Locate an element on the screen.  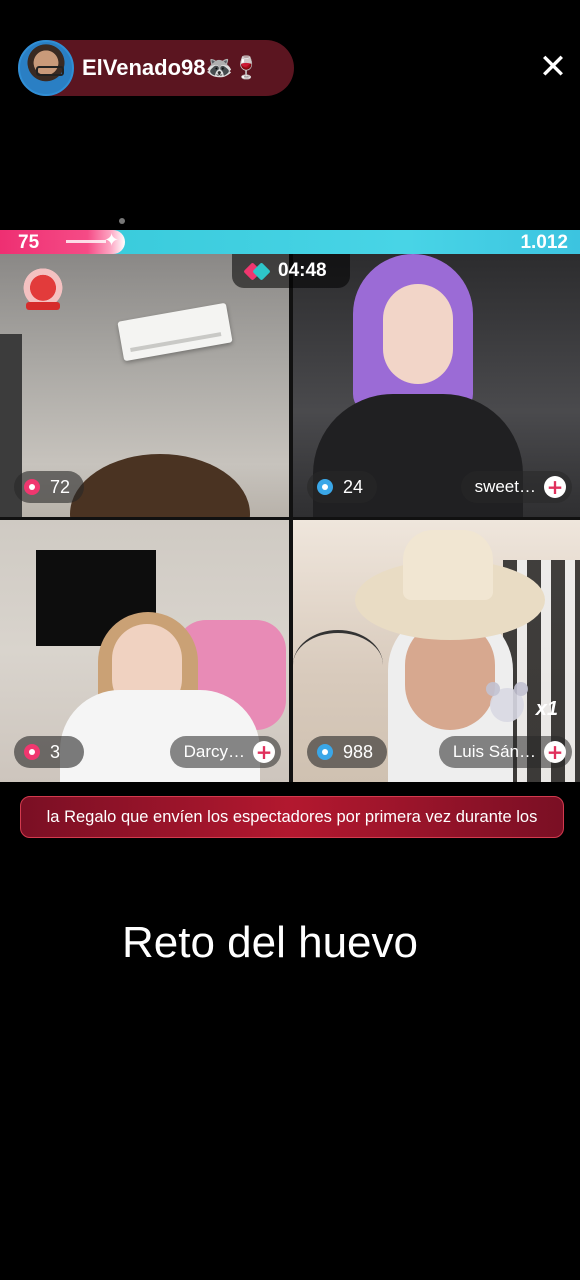
left-score: 75 is located at coordinates (29, 242).